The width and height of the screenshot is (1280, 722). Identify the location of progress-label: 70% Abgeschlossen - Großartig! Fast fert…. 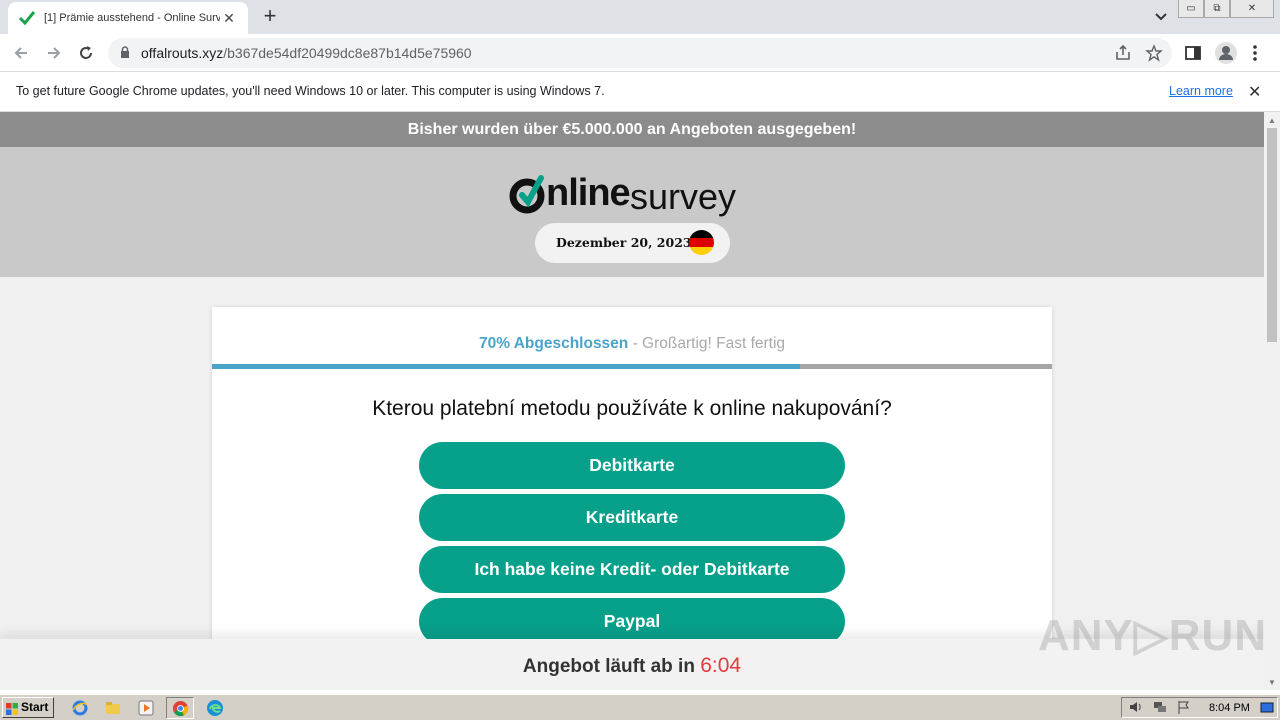
(632, 344).